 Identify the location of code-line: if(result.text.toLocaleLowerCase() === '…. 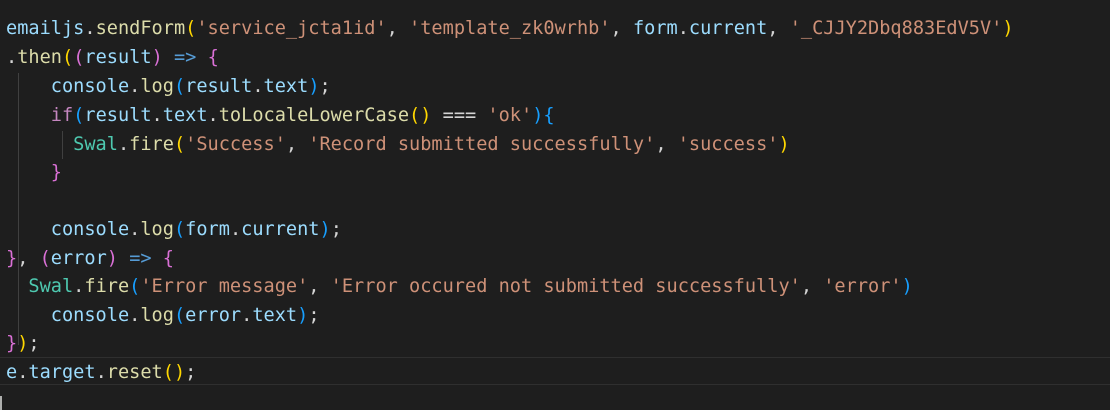
(280, 116).